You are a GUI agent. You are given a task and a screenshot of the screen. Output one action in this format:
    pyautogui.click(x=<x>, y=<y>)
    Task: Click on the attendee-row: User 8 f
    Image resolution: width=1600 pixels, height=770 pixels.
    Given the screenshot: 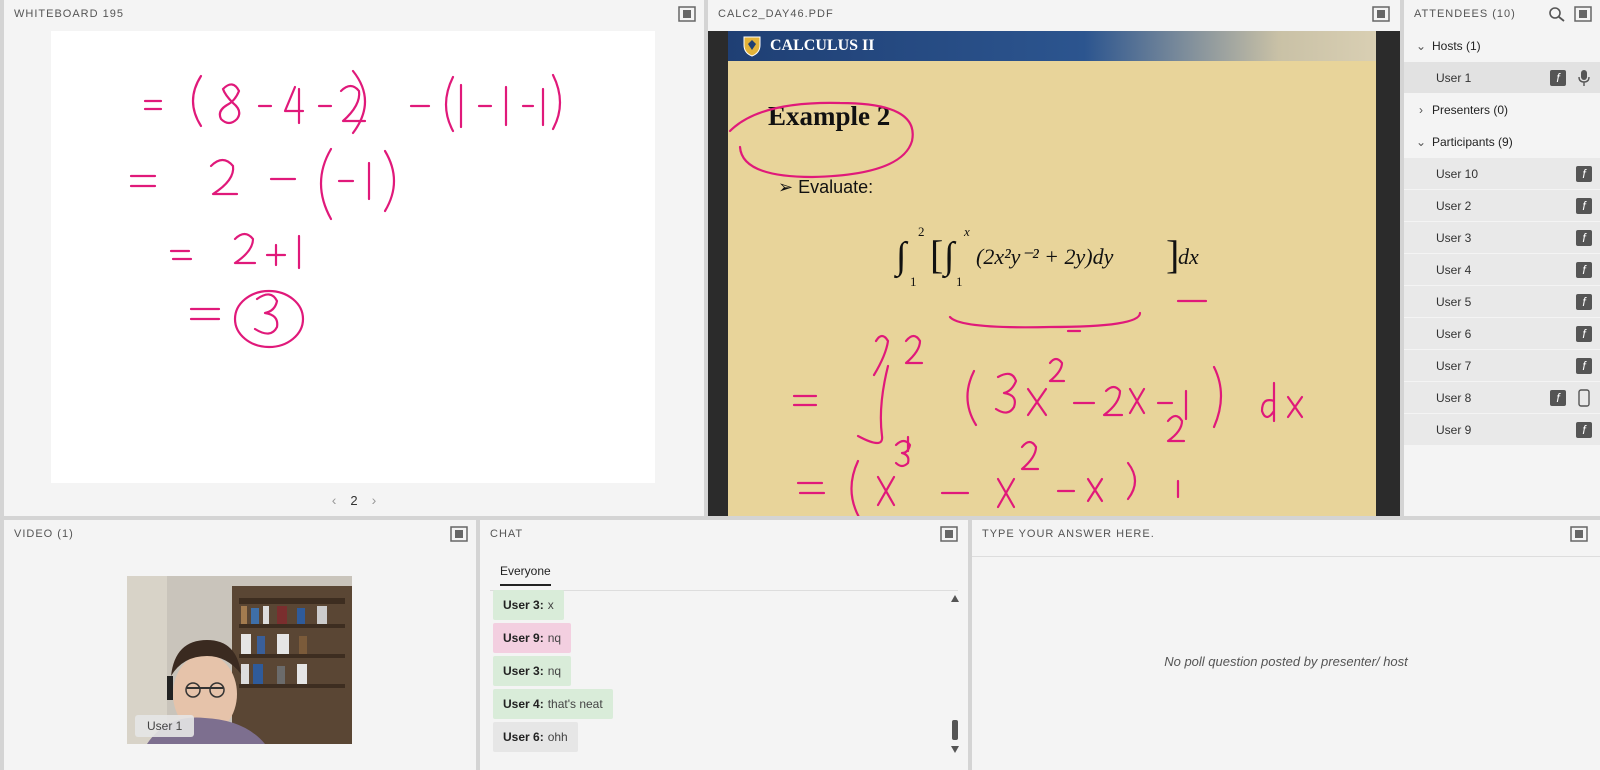 What is the action you would take?
    pyautogui.click(x=1502, y=398)
    